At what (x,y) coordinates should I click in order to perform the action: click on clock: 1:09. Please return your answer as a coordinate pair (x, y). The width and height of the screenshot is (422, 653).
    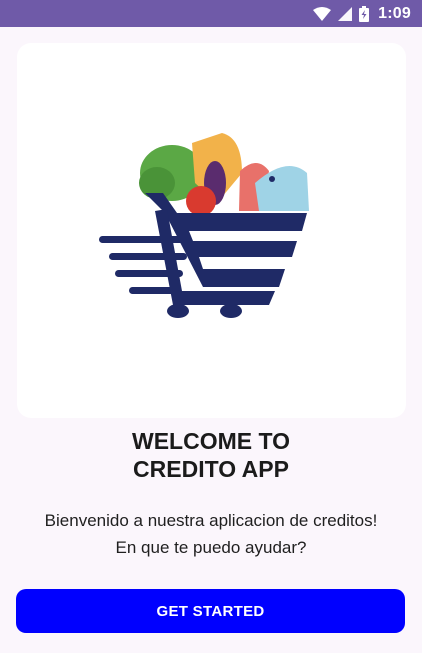
    Looking at the image, I should click on (394, 13).